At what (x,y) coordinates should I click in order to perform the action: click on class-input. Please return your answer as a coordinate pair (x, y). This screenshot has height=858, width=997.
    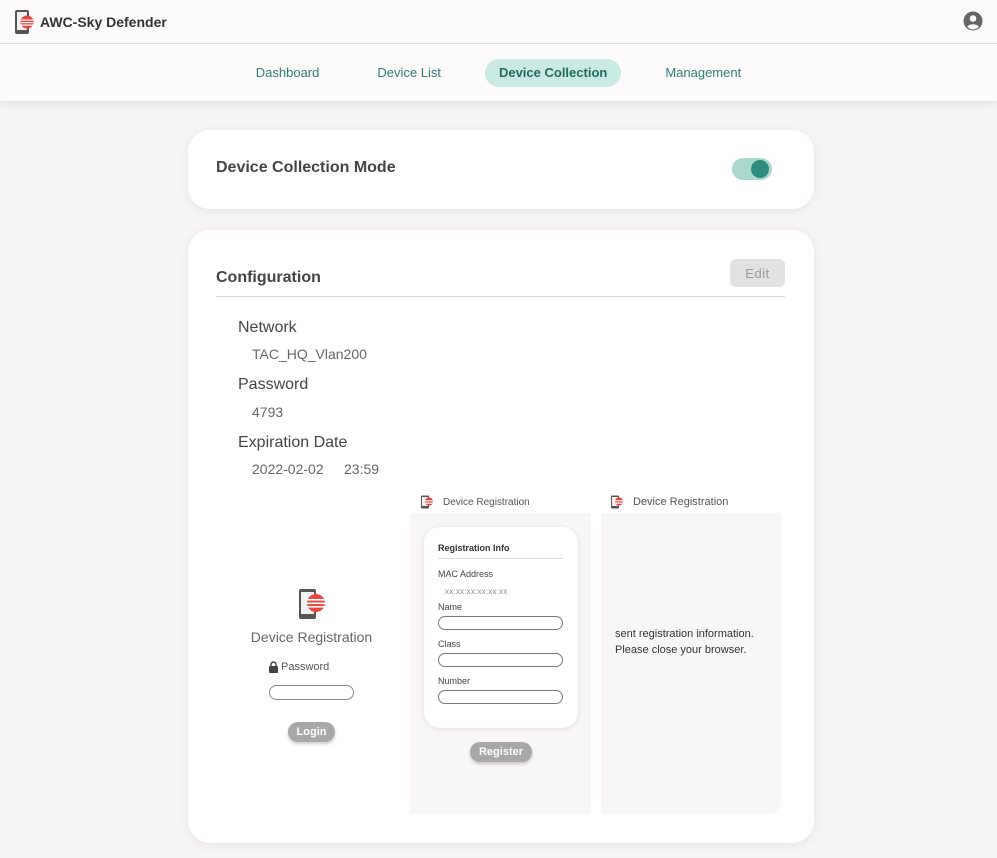
    Looking at the image, I should click on (500, 660).